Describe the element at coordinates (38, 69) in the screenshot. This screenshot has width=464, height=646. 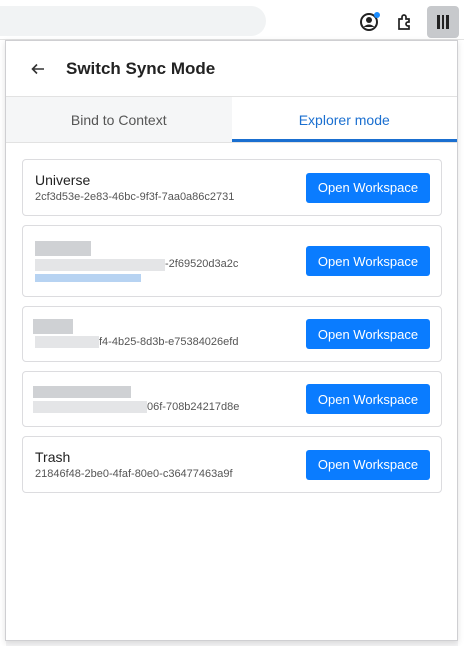
I see `back-arrow-icon` at that location.